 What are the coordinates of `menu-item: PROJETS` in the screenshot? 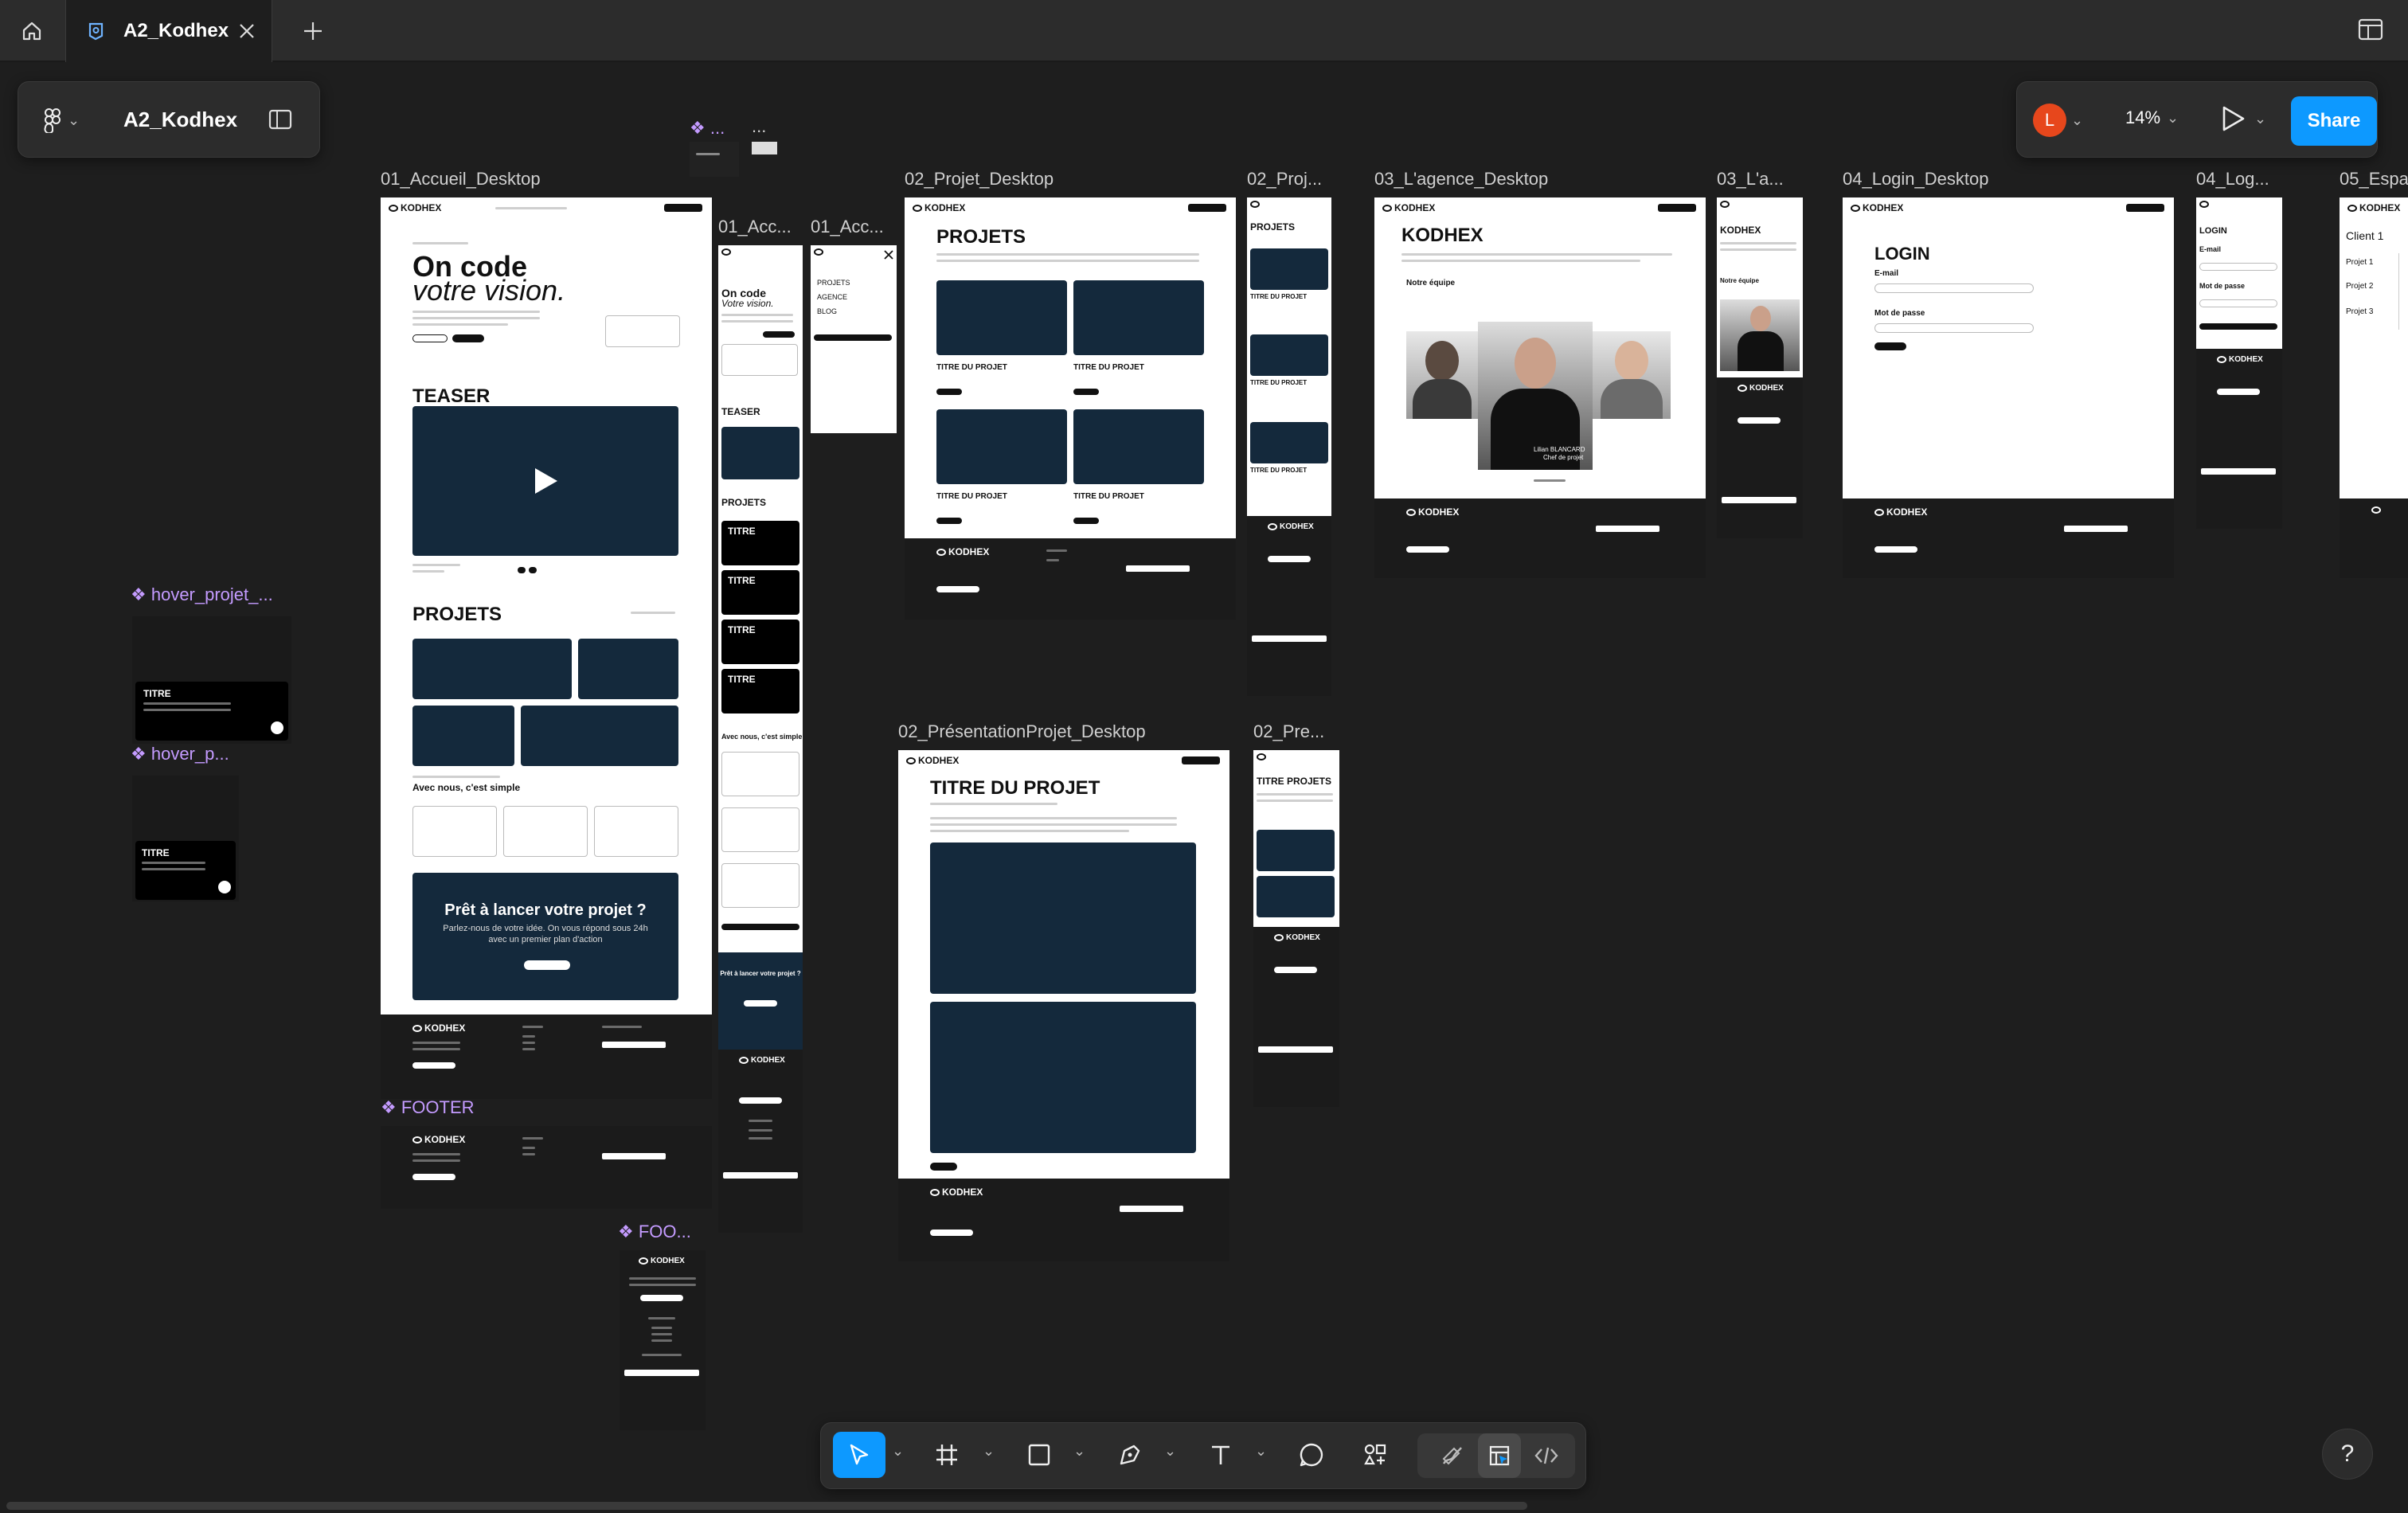 It's located at (833, 283).